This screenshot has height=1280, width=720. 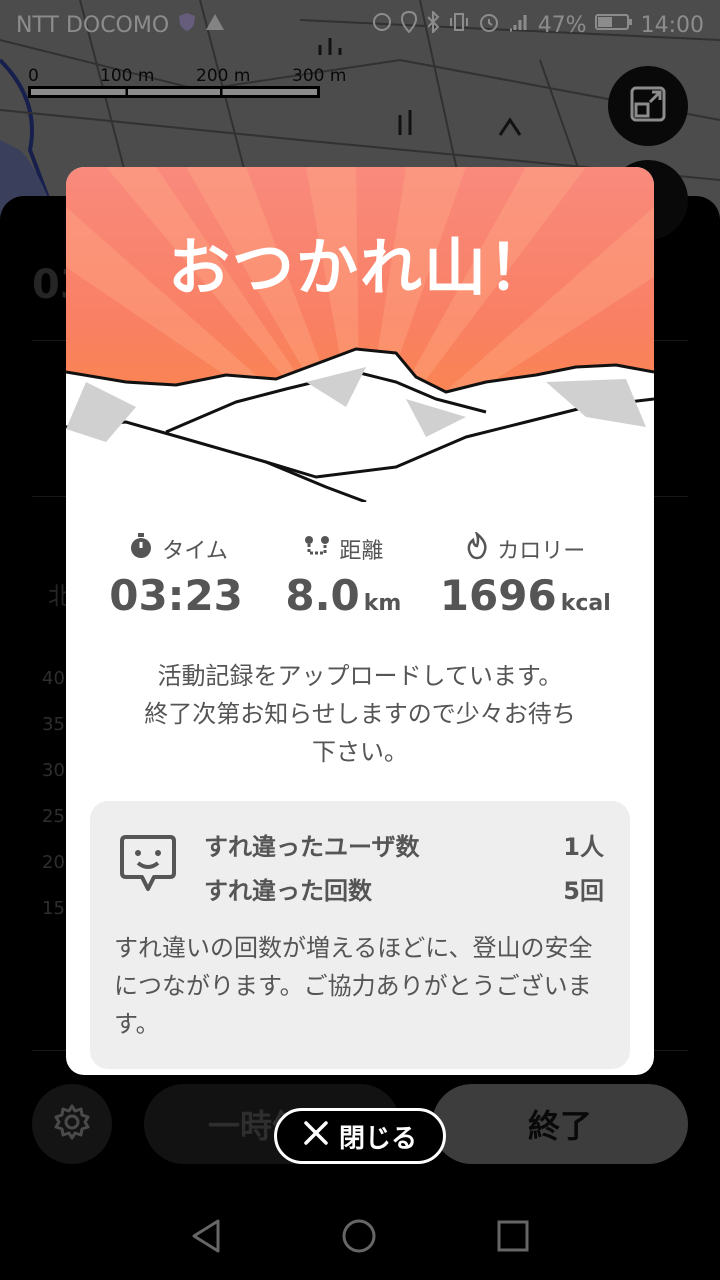 What do you see at coordinates (195, 551) in the screenshot?
I see `stat-label: タイム` at bounding box center [195, 551].